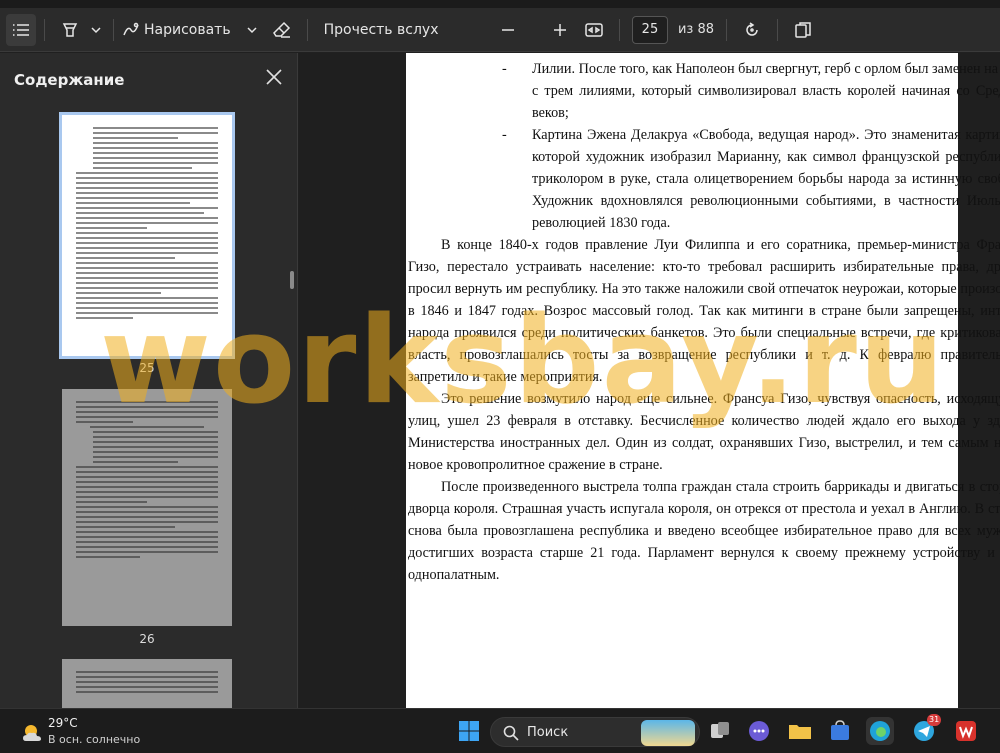  Describe the element at coordinates (63, 723) in the screenshot. I see `weather-temperature: 29°C` at that location.